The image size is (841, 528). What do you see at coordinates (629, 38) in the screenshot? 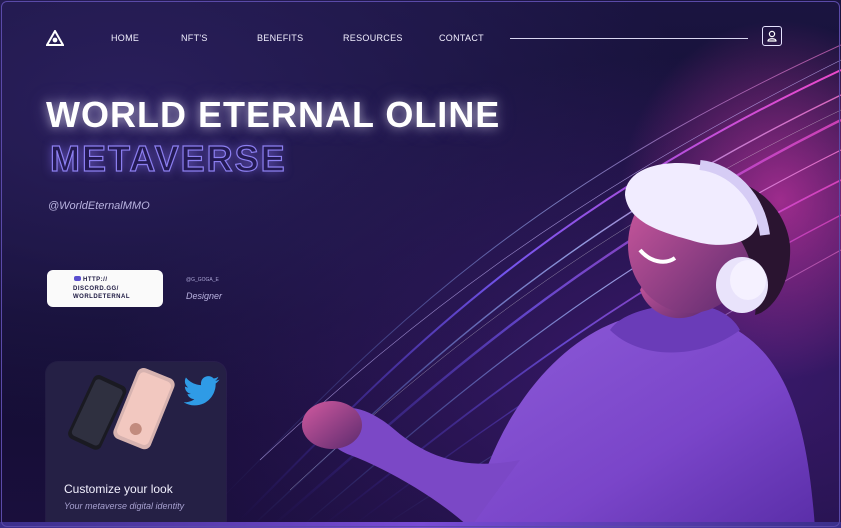
I see `nav-divider` at bounding box center [629, 38].